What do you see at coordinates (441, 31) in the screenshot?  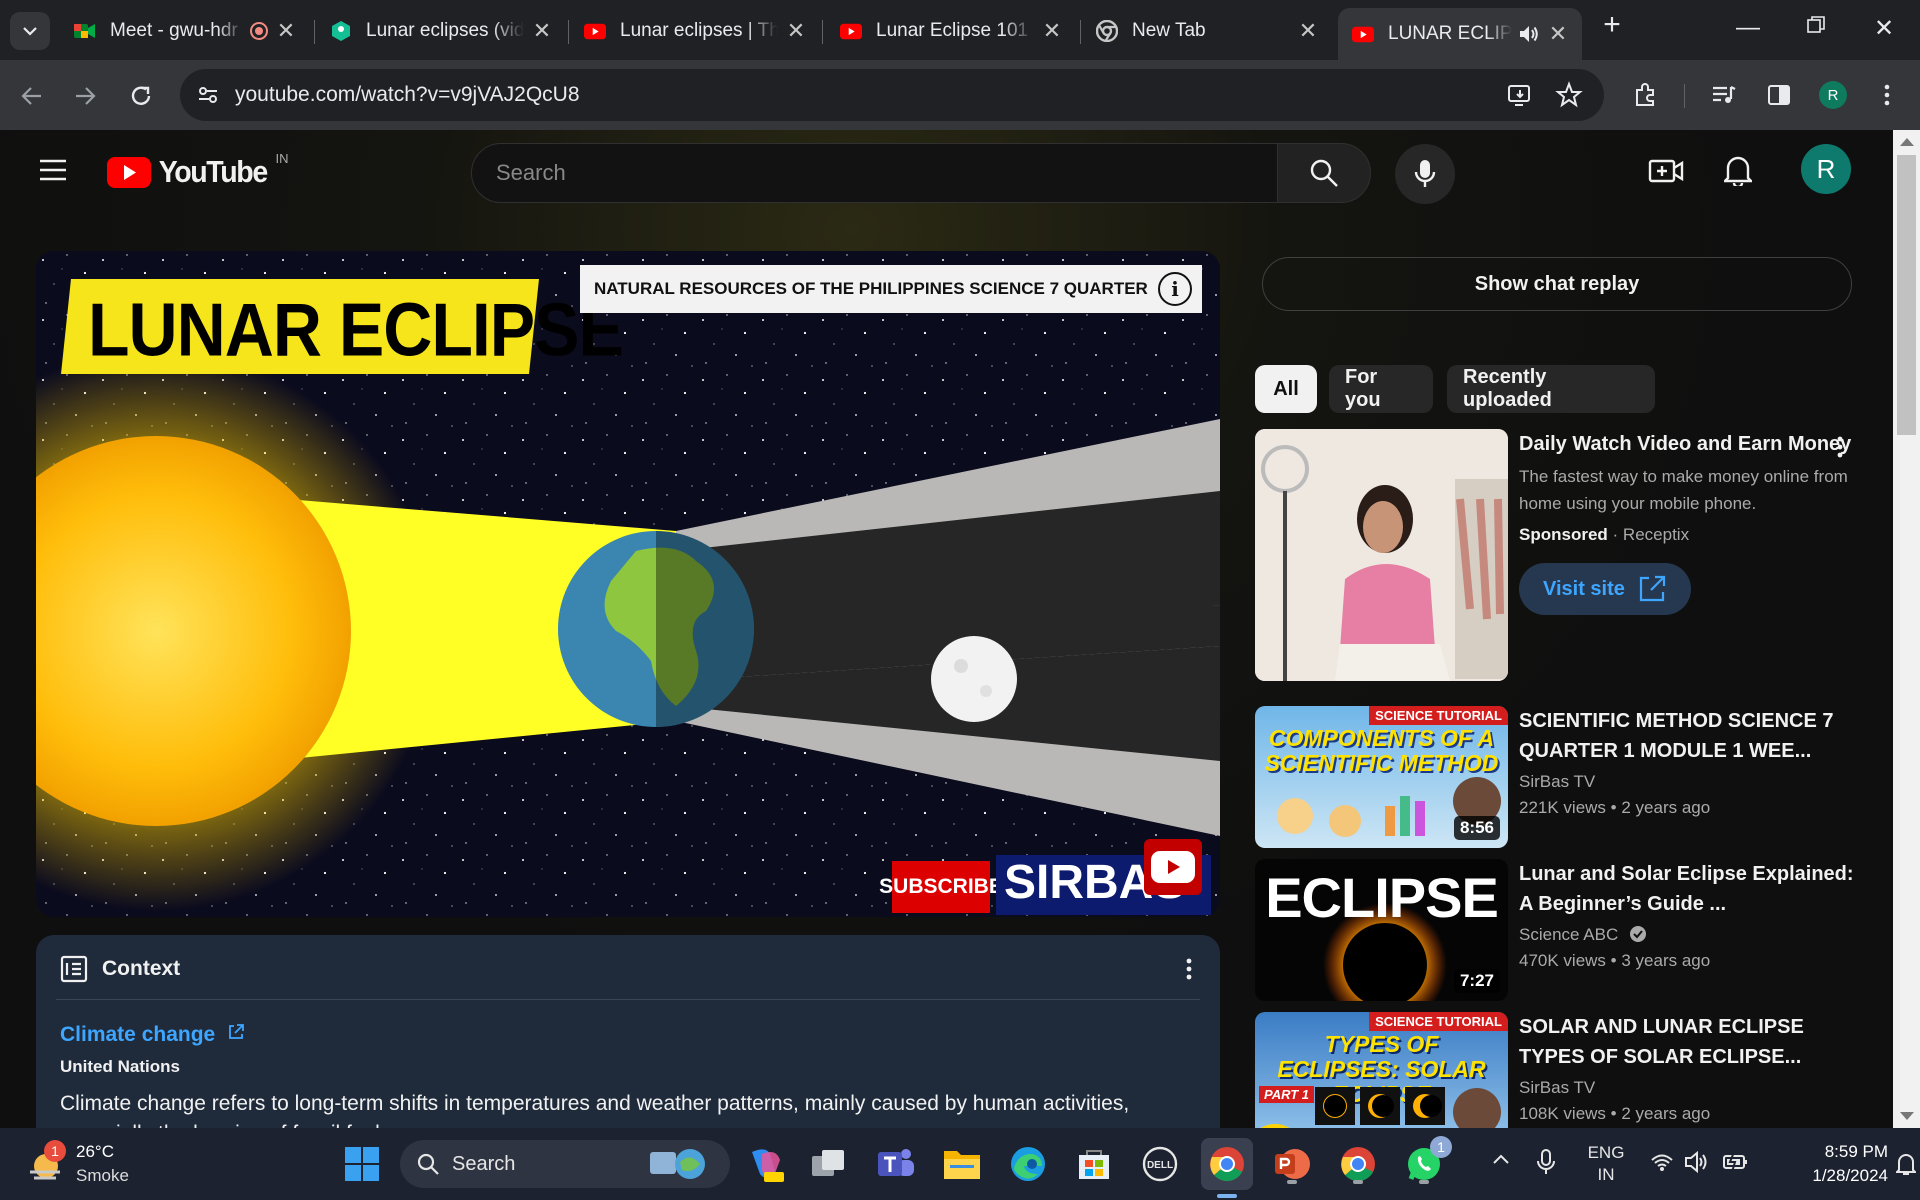 I see `tab-khan-academy: Lunar eclipses (video ✕` at bounding box center [441, 31].